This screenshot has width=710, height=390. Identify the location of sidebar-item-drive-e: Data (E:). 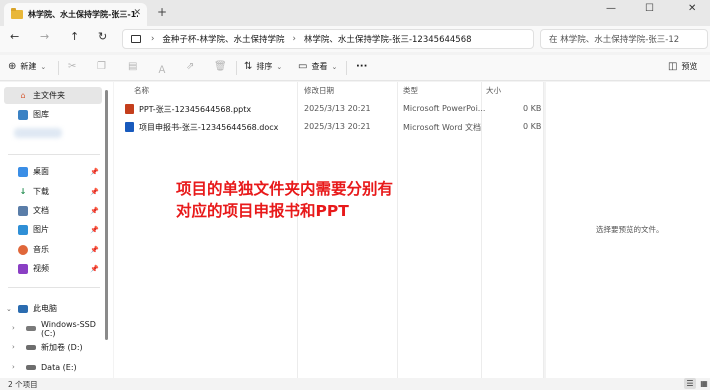
(53, 367).